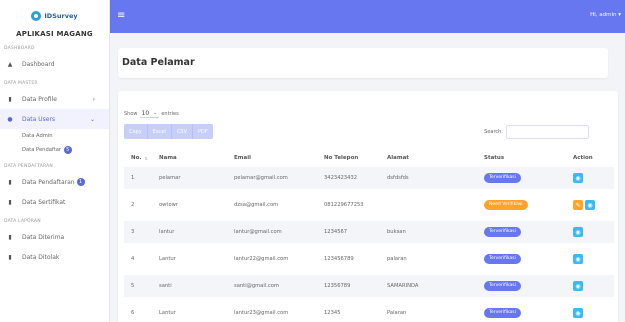 The height and width of the screenshot is (322, 625). Describe the element at coordinates (54, 182) in the screenshot. I see `sidebar-item-data-pendaftaran: ▮ Data Pendaftaran 1` at that location.